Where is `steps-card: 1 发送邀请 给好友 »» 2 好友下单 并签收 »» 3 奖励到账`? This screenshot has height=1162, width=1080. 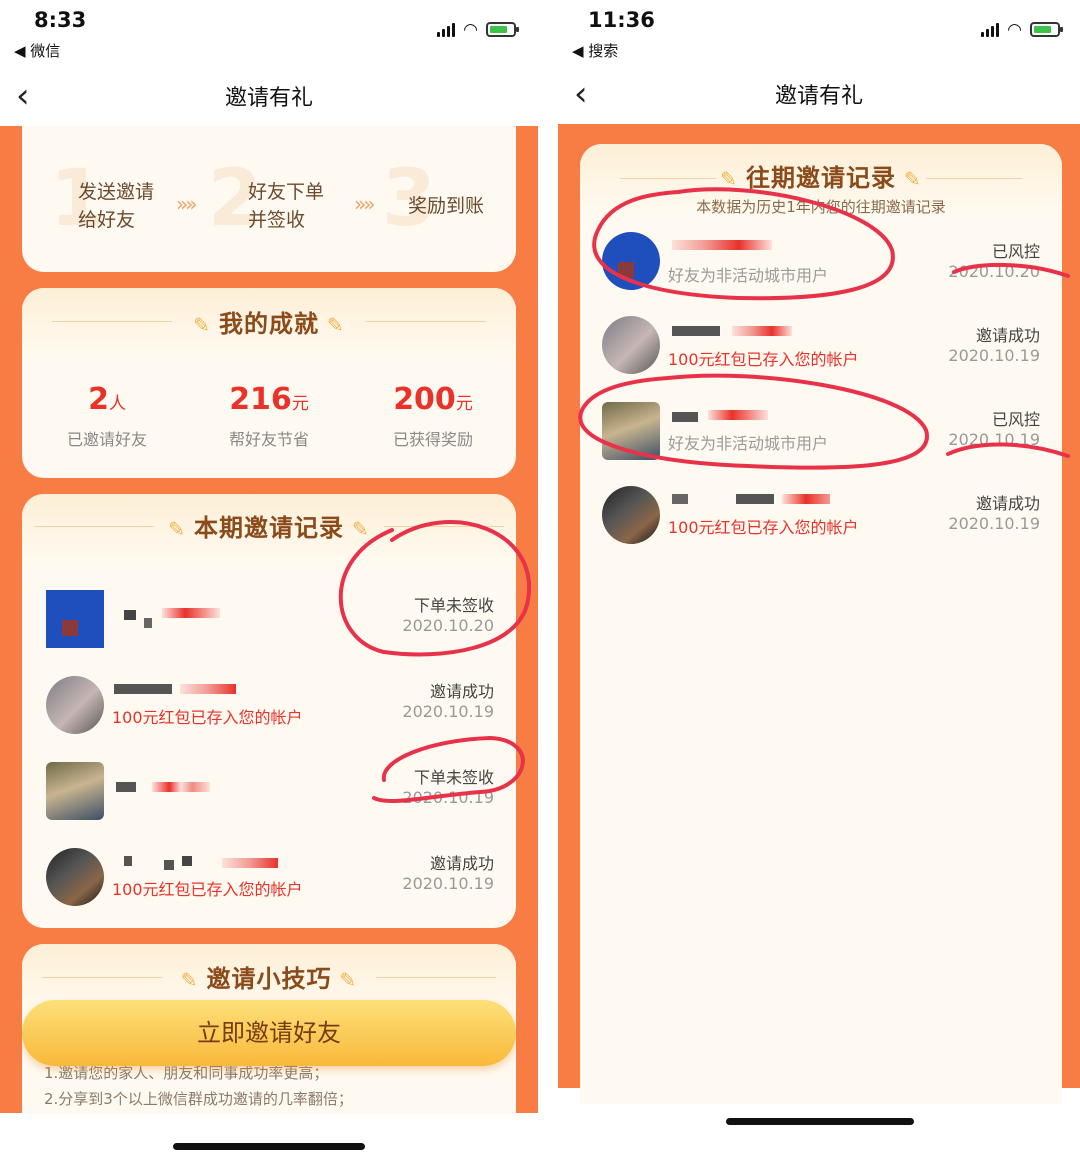 steps-card: 1 发送邀请 给好友 »» 2 好友下单 并签收 »» 3 奖励到账 is located at coordinates (269, 199).